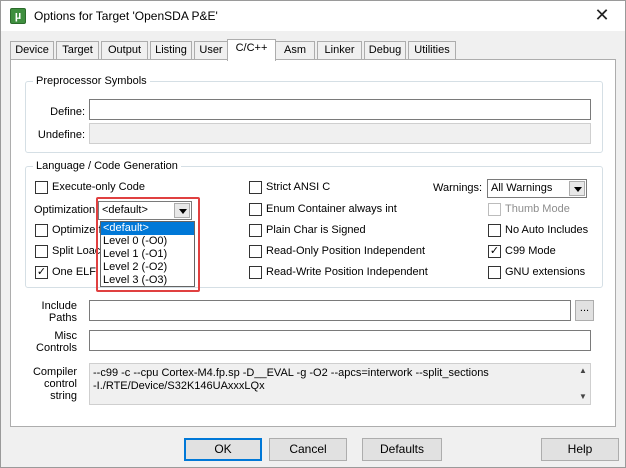 The height and width of the screenshot is (468, 626). Describe the element at coordinates (56, 348) in the screenshot. I see `misc-label-line2: Controls` at that location.